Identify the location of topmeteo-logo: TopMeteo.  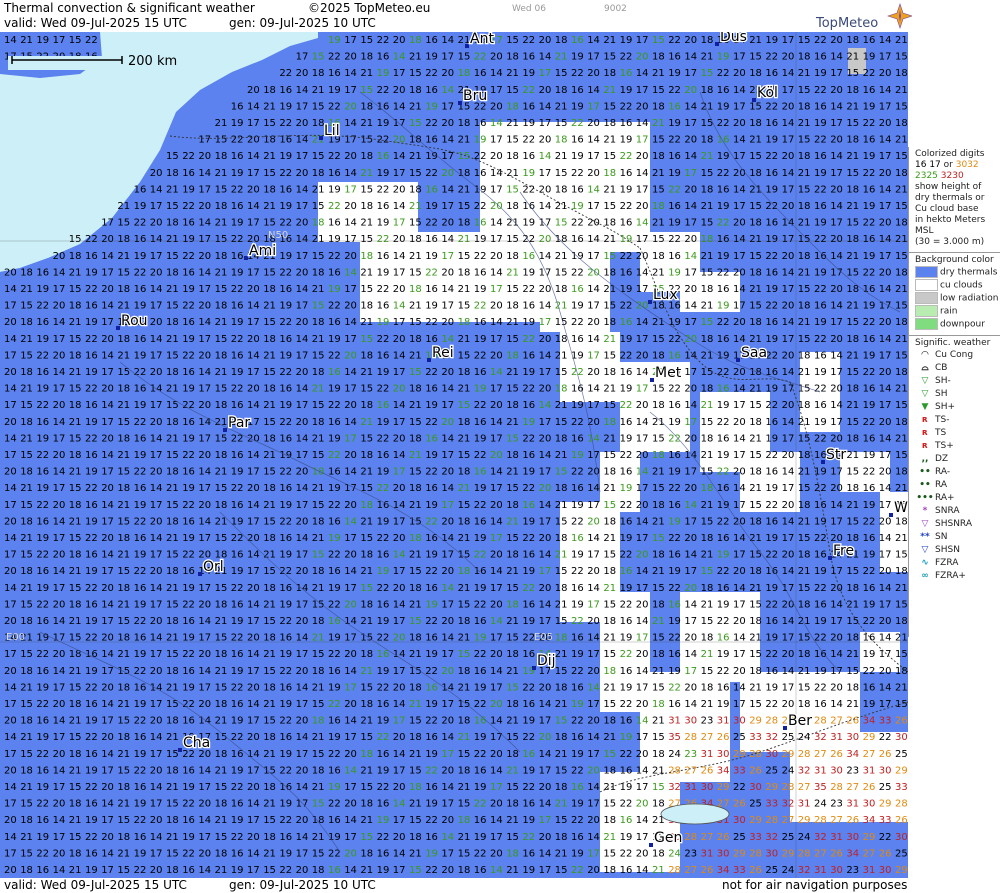
(864, 17).